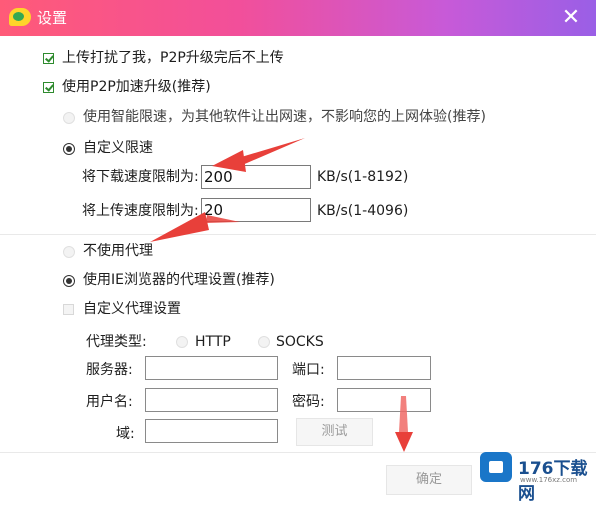 The height and width of the screenshot is (506, 596). I want to click on arrow-download-icon, so click(258, 155).